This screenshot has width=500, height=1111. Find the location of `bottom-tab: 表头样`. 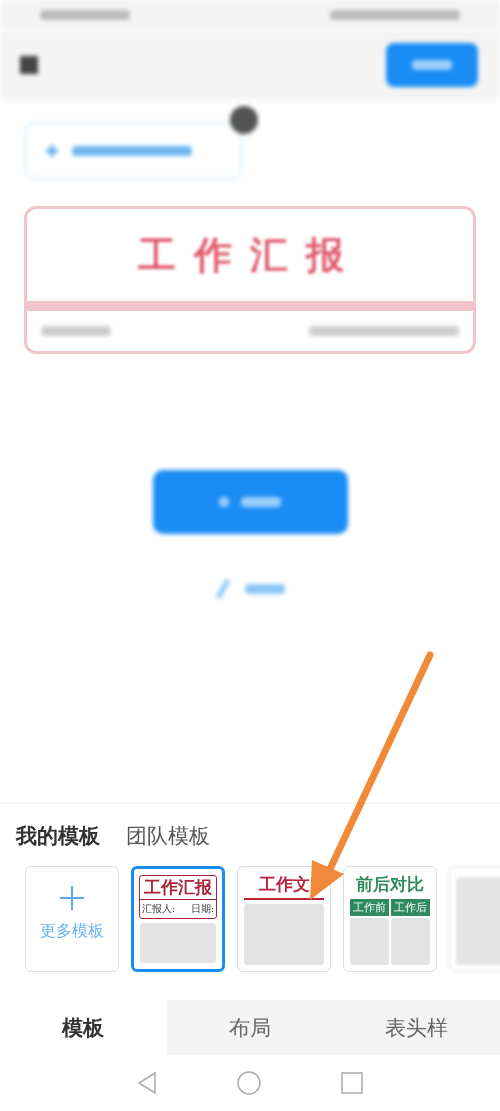

bottom-tab: 表头样 is located at coordinates (416, 1027).